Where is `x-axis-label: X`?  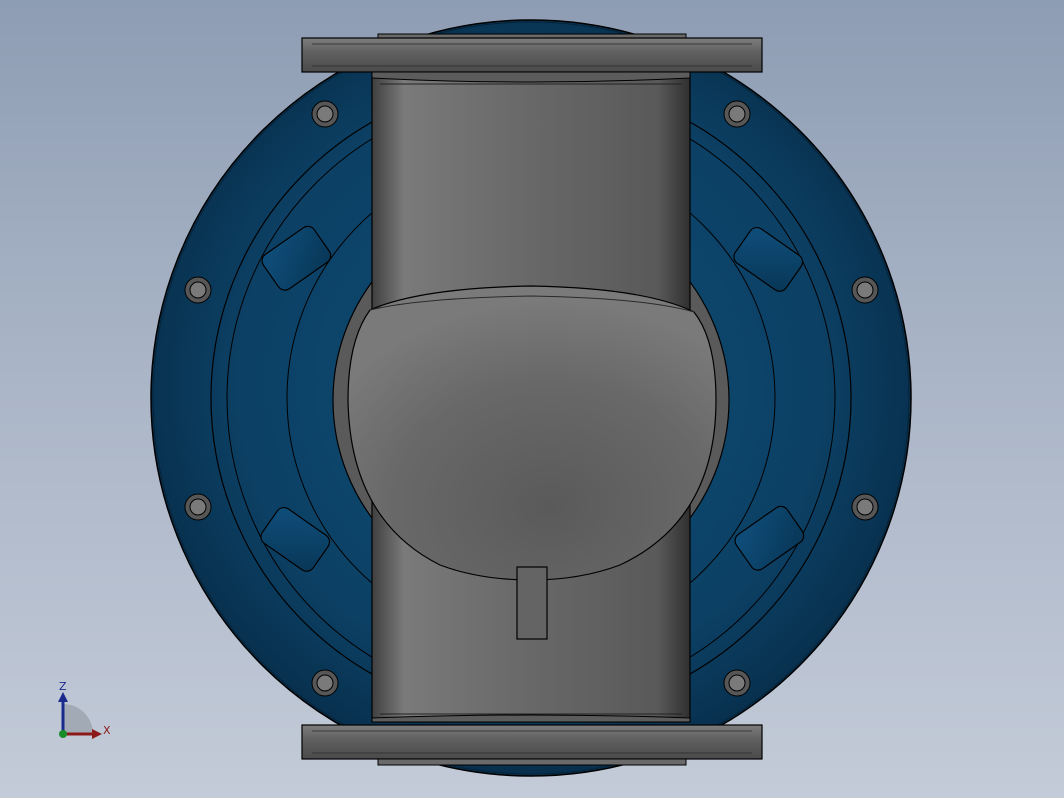
x-axis-label: X is located at coordinates (107, 730).